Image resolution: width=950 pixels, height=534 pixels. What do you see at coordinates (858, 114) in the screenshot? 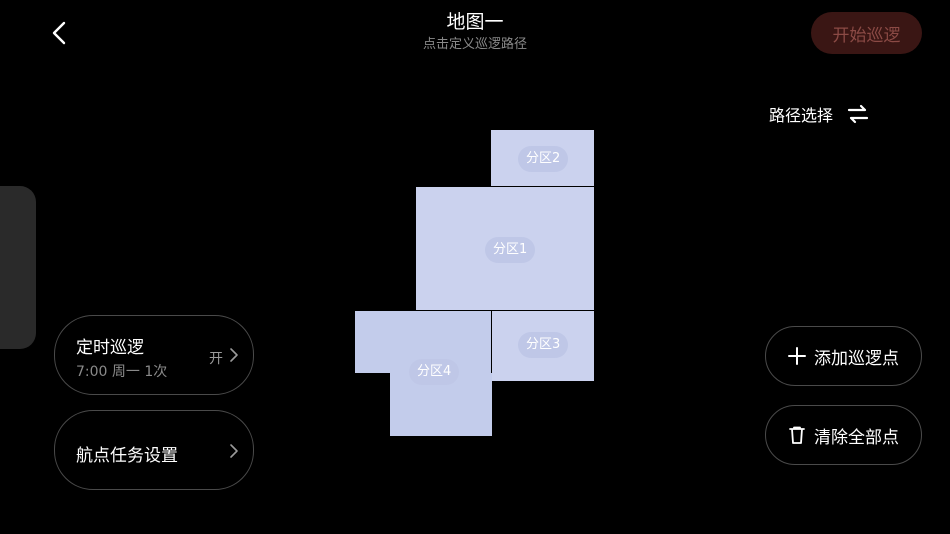
I see `swap-icon` at bounding box center [858, 114].